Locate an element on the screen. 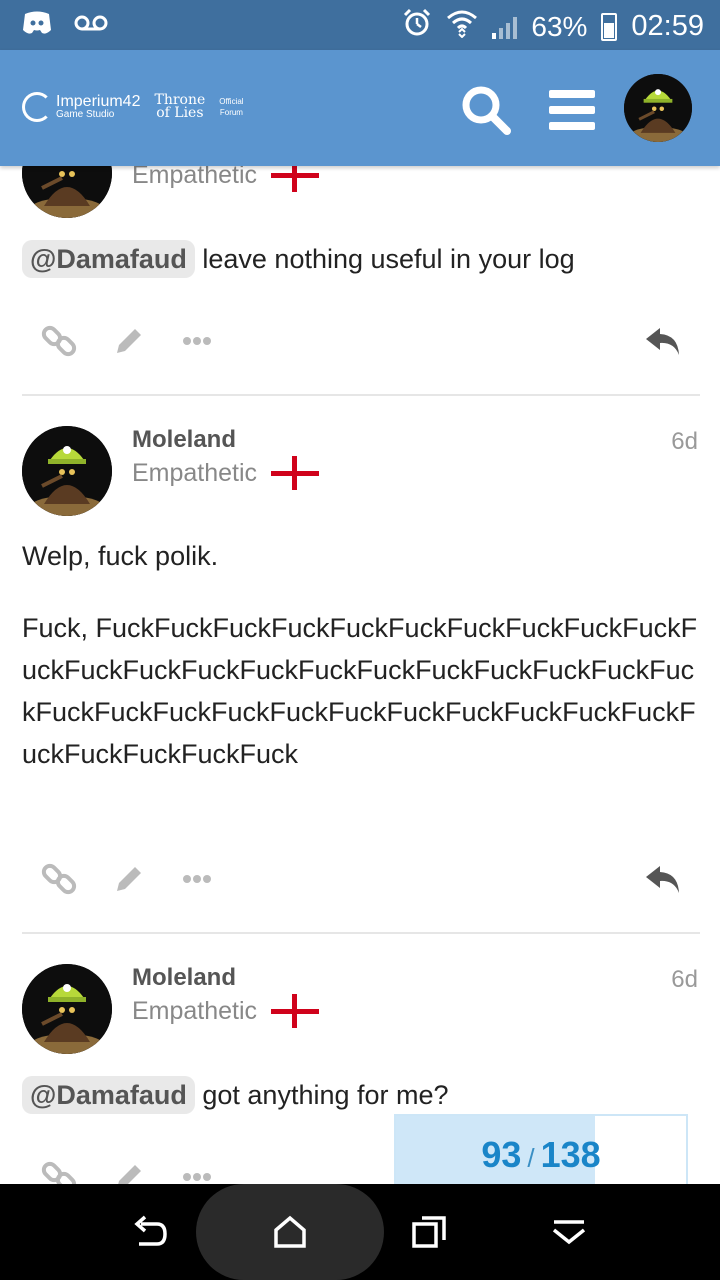 The height and width of the screenshot is (1280, 720). progress-label: 93/138 is located at coordinates (541, 1154).